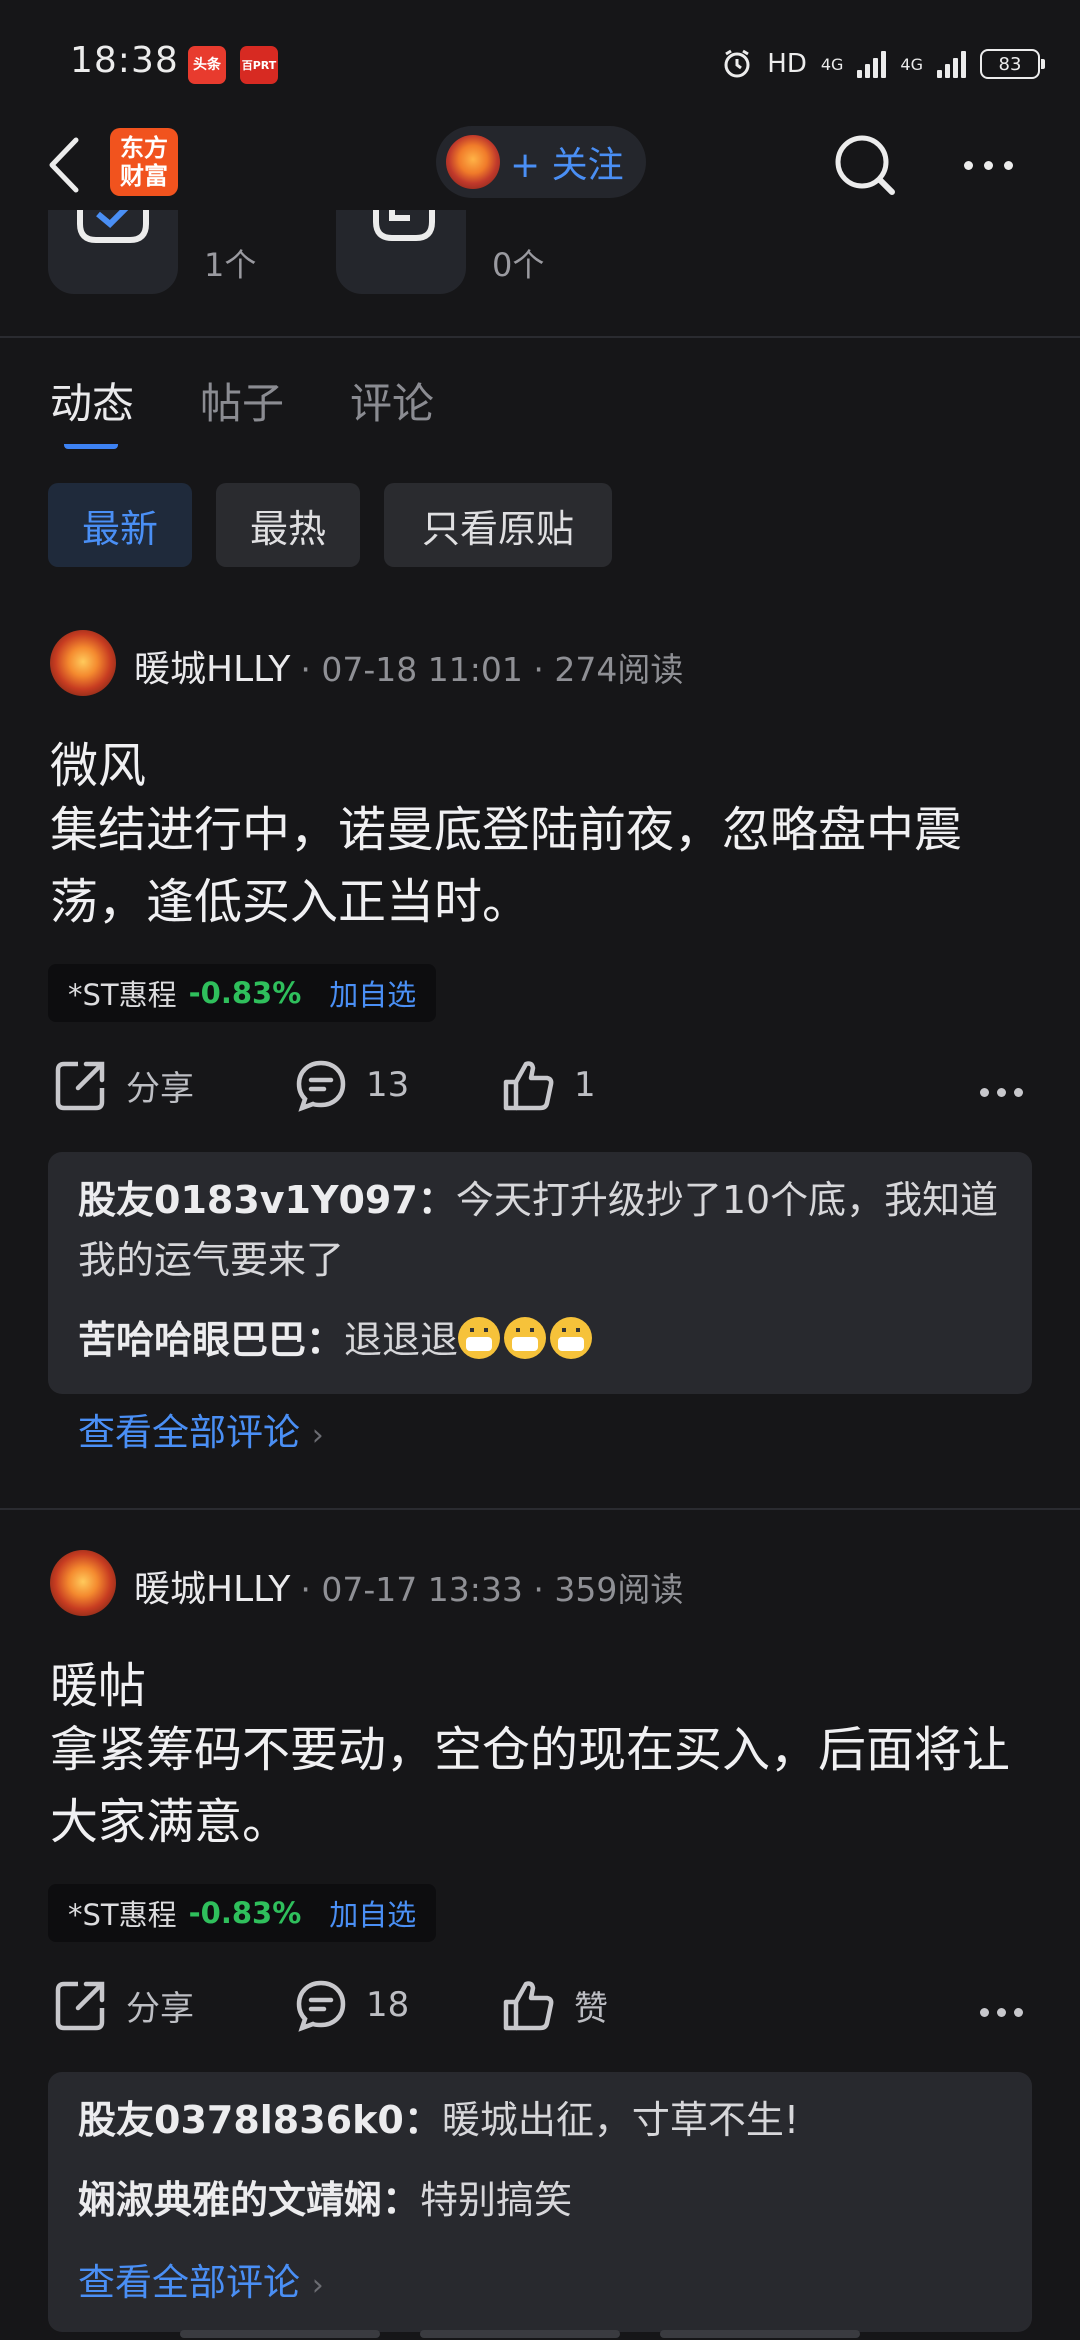 The image size is (1080, 2340). Describe the element at coordinates (91, 442) in the screenshot. I see `tab-indicator` at that location.